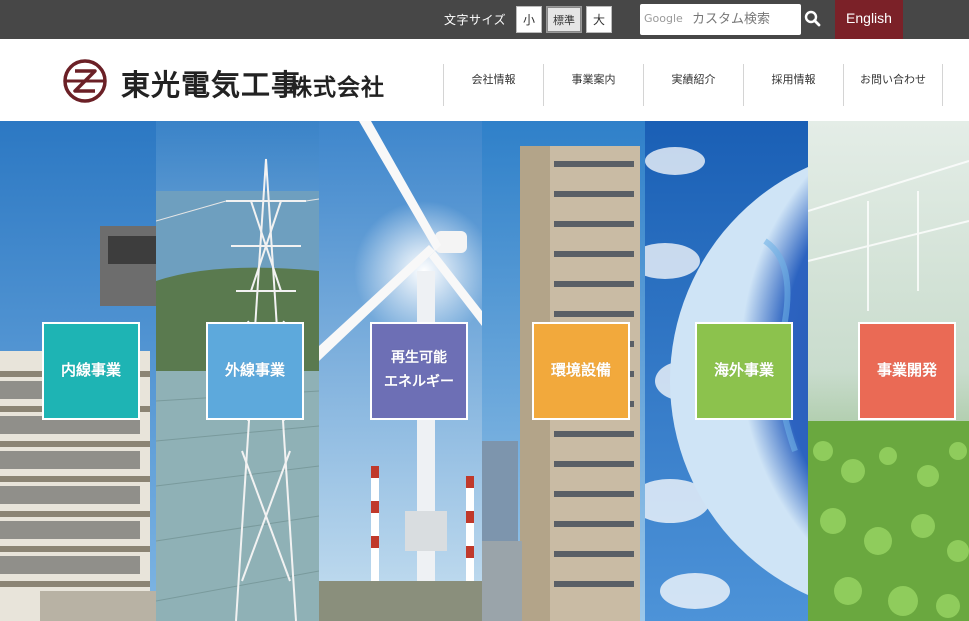 The height and width of the screenshot is (621, 969). I want to click on font-size-large-button: 大, so click(599, 19).